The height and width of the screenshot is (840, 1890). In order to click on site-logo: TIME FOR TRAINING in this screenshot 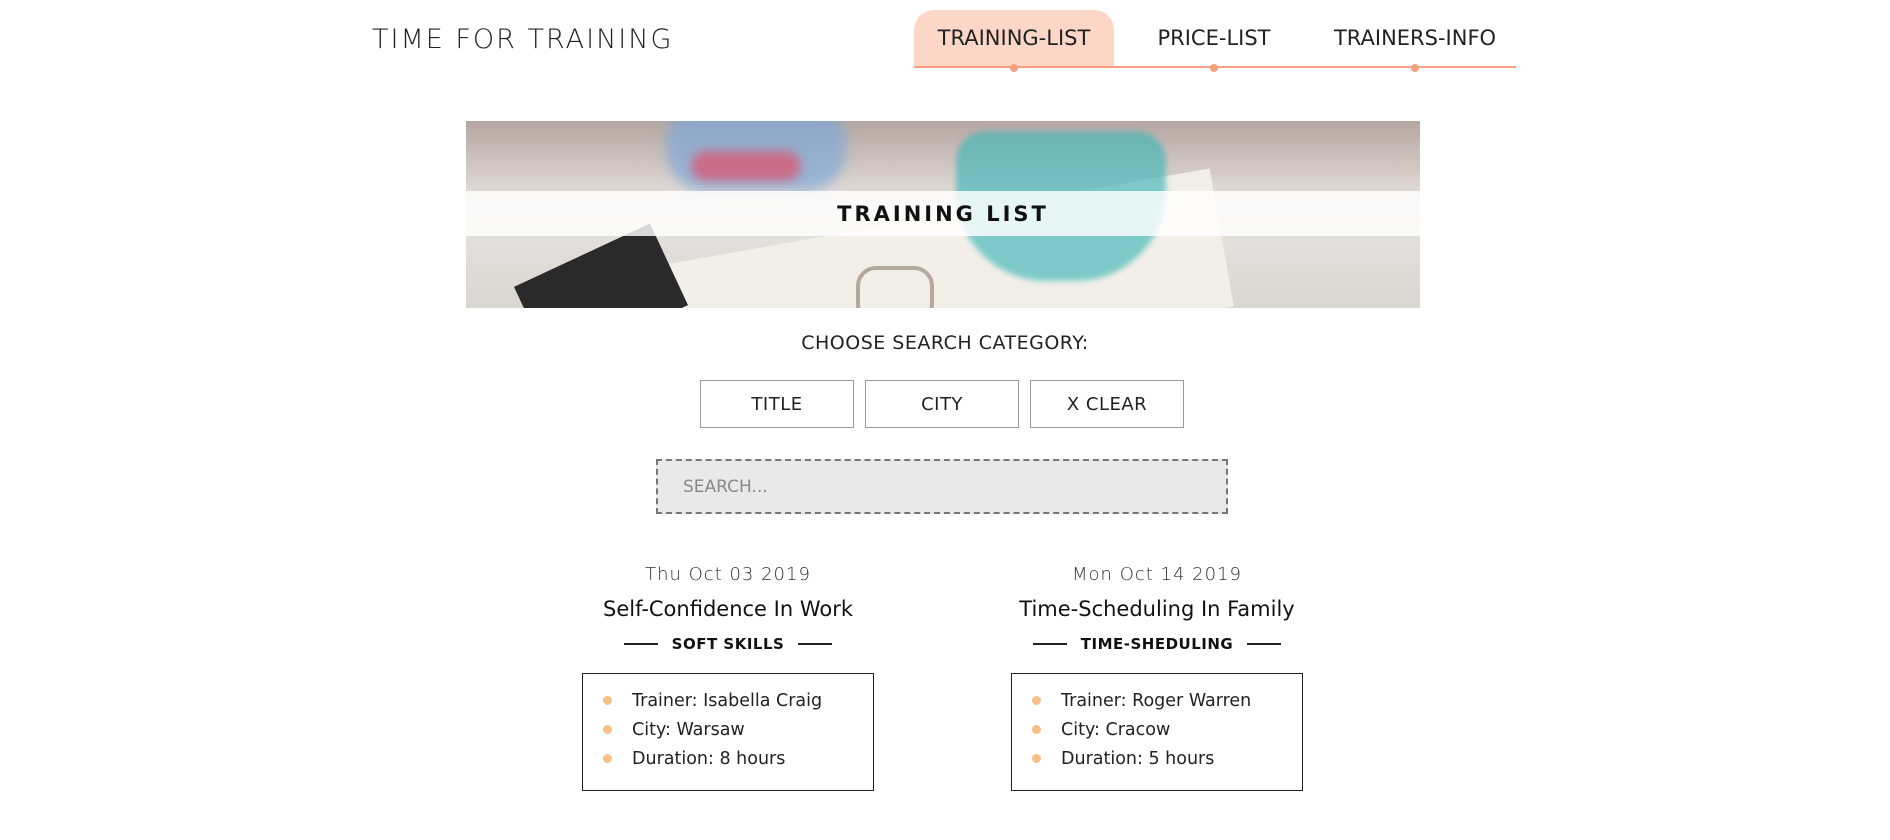, I will do `click(522, 39)`.